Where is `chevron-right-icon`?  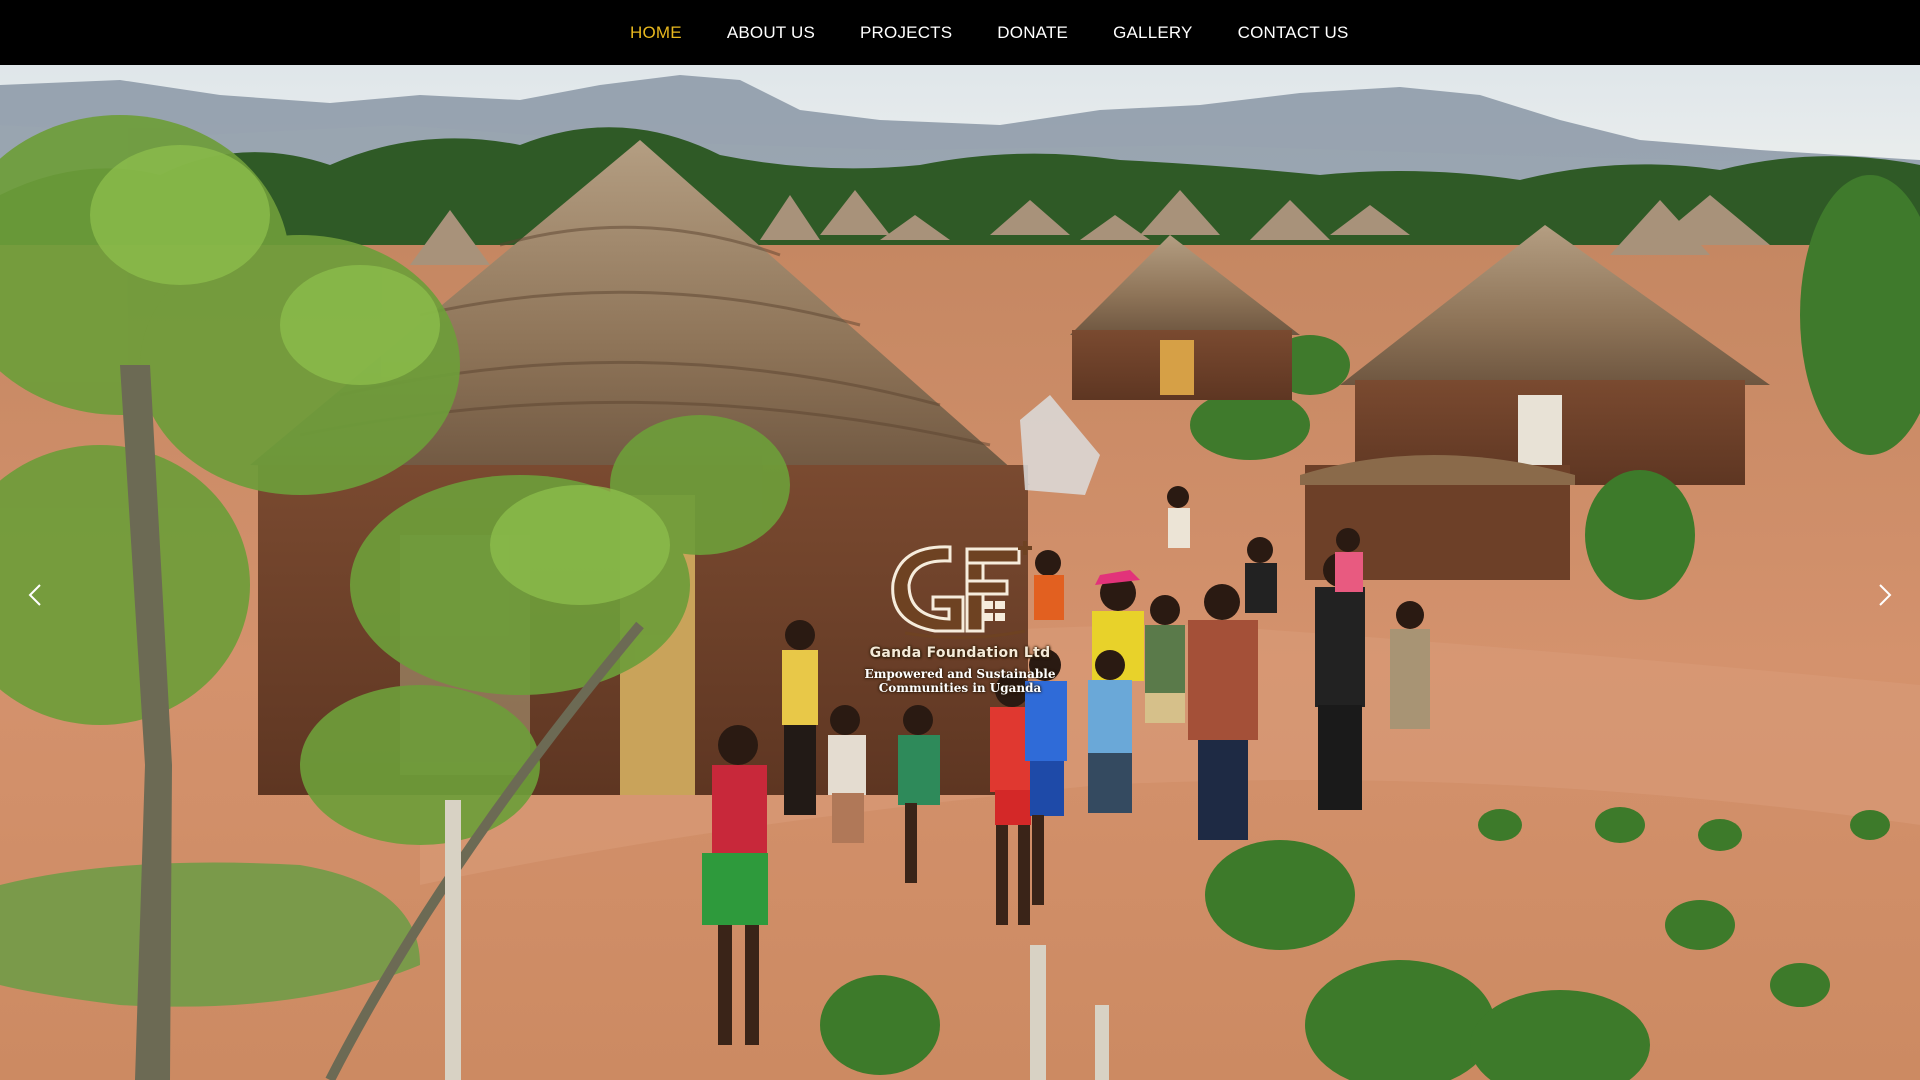 chevron-right-icon is located at coordinates (1885, 595).